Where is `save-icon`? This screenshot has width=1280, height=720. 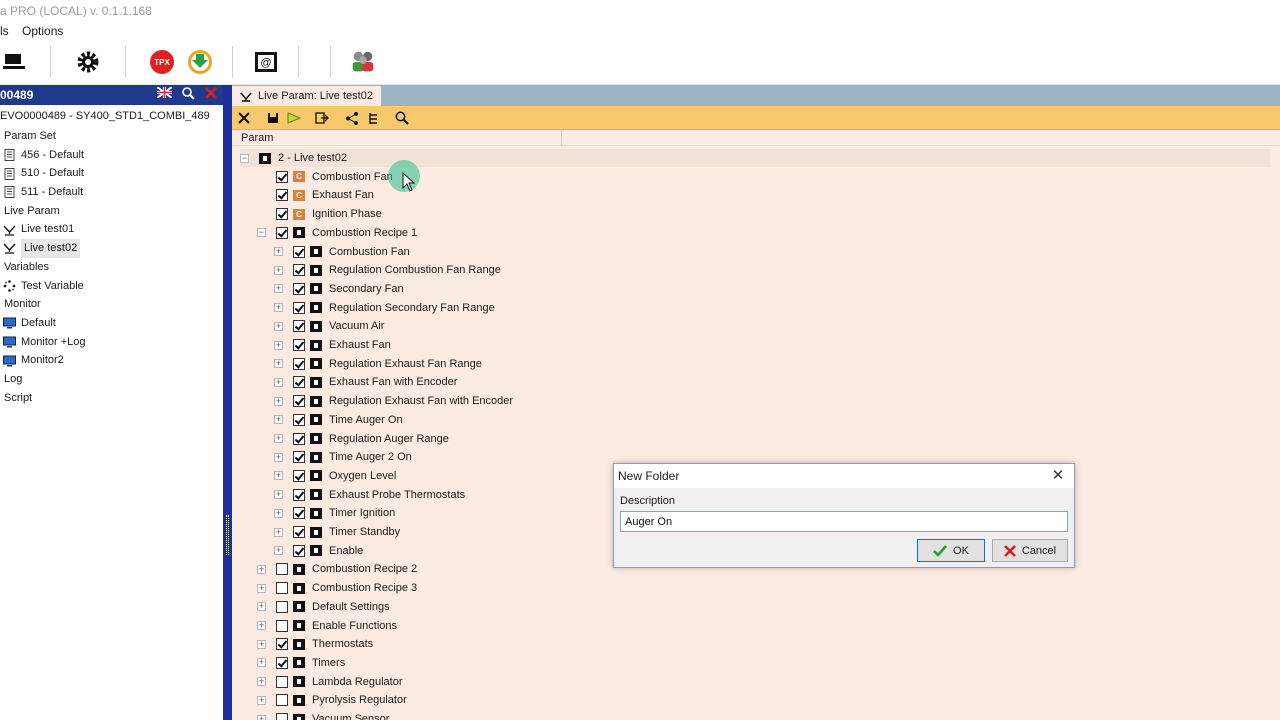 save-icon is located at coordinates (273, 118).